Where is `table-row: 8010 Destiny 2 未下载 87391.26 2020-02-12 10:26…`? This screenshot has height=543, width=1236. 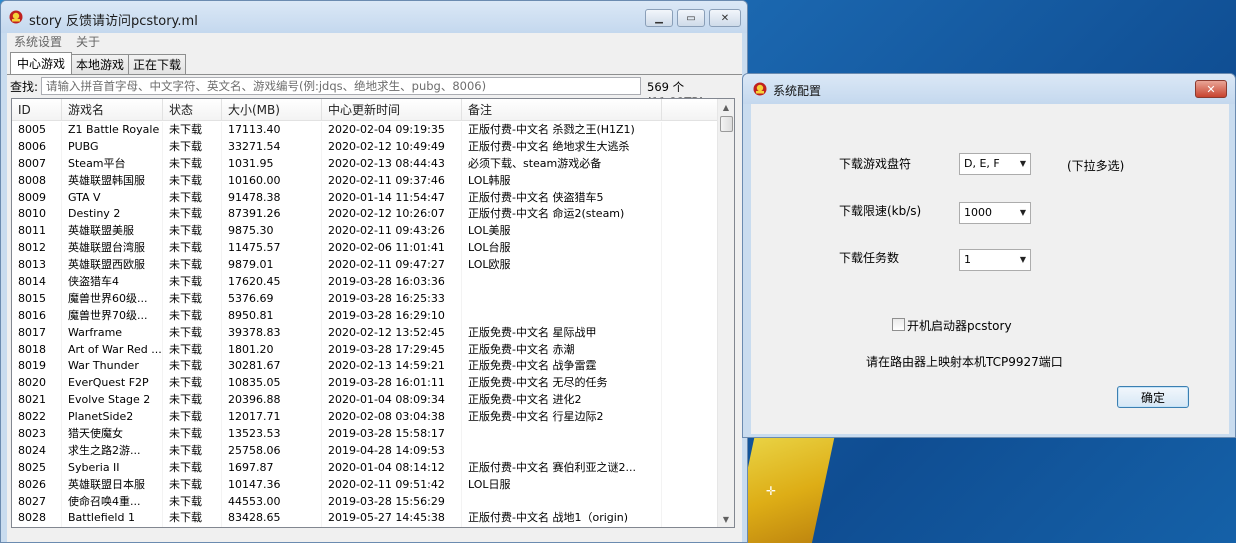 table-row: 8010 Destiny 2 未下载 87391.26 2020-02-12 10:26… is located at coordinates (367, 215).